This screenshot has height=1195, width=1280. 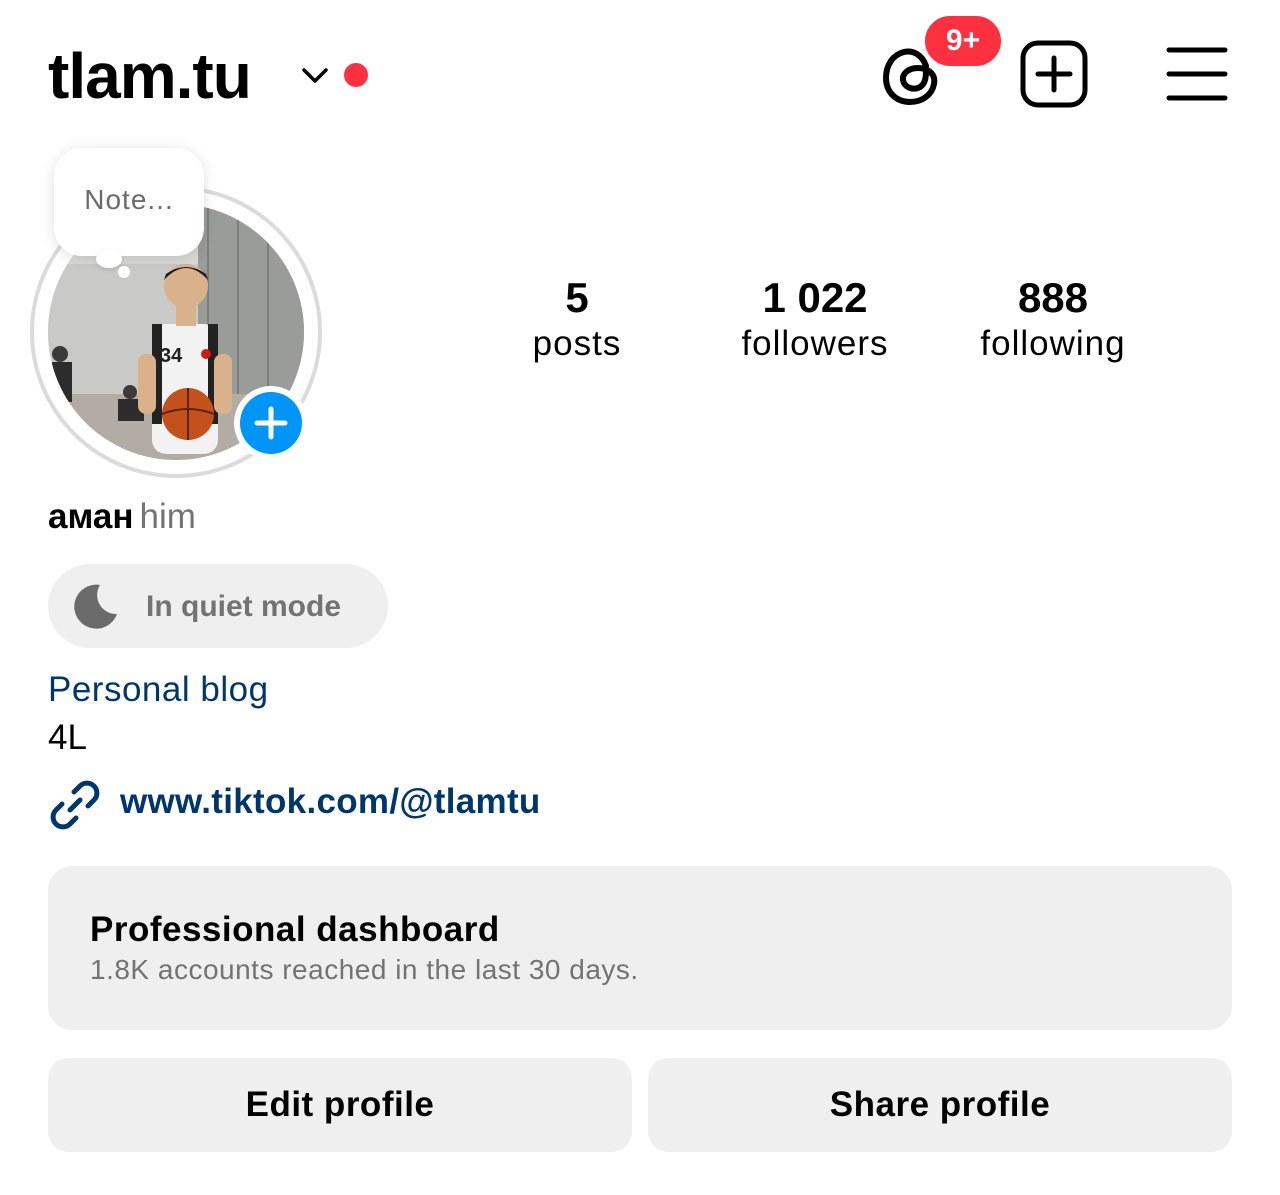 I want to click on profile-category: Personal blog, so click(x=158, y=689).